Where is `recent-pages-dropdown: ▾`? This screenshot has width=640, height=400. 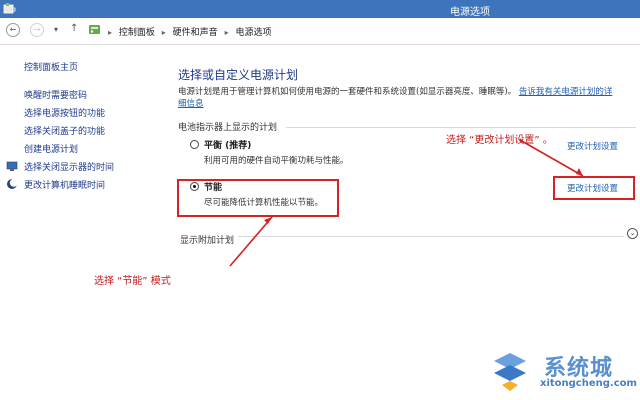 recent-pages-dropdown: ▾ is located at coordinates (56, 29).